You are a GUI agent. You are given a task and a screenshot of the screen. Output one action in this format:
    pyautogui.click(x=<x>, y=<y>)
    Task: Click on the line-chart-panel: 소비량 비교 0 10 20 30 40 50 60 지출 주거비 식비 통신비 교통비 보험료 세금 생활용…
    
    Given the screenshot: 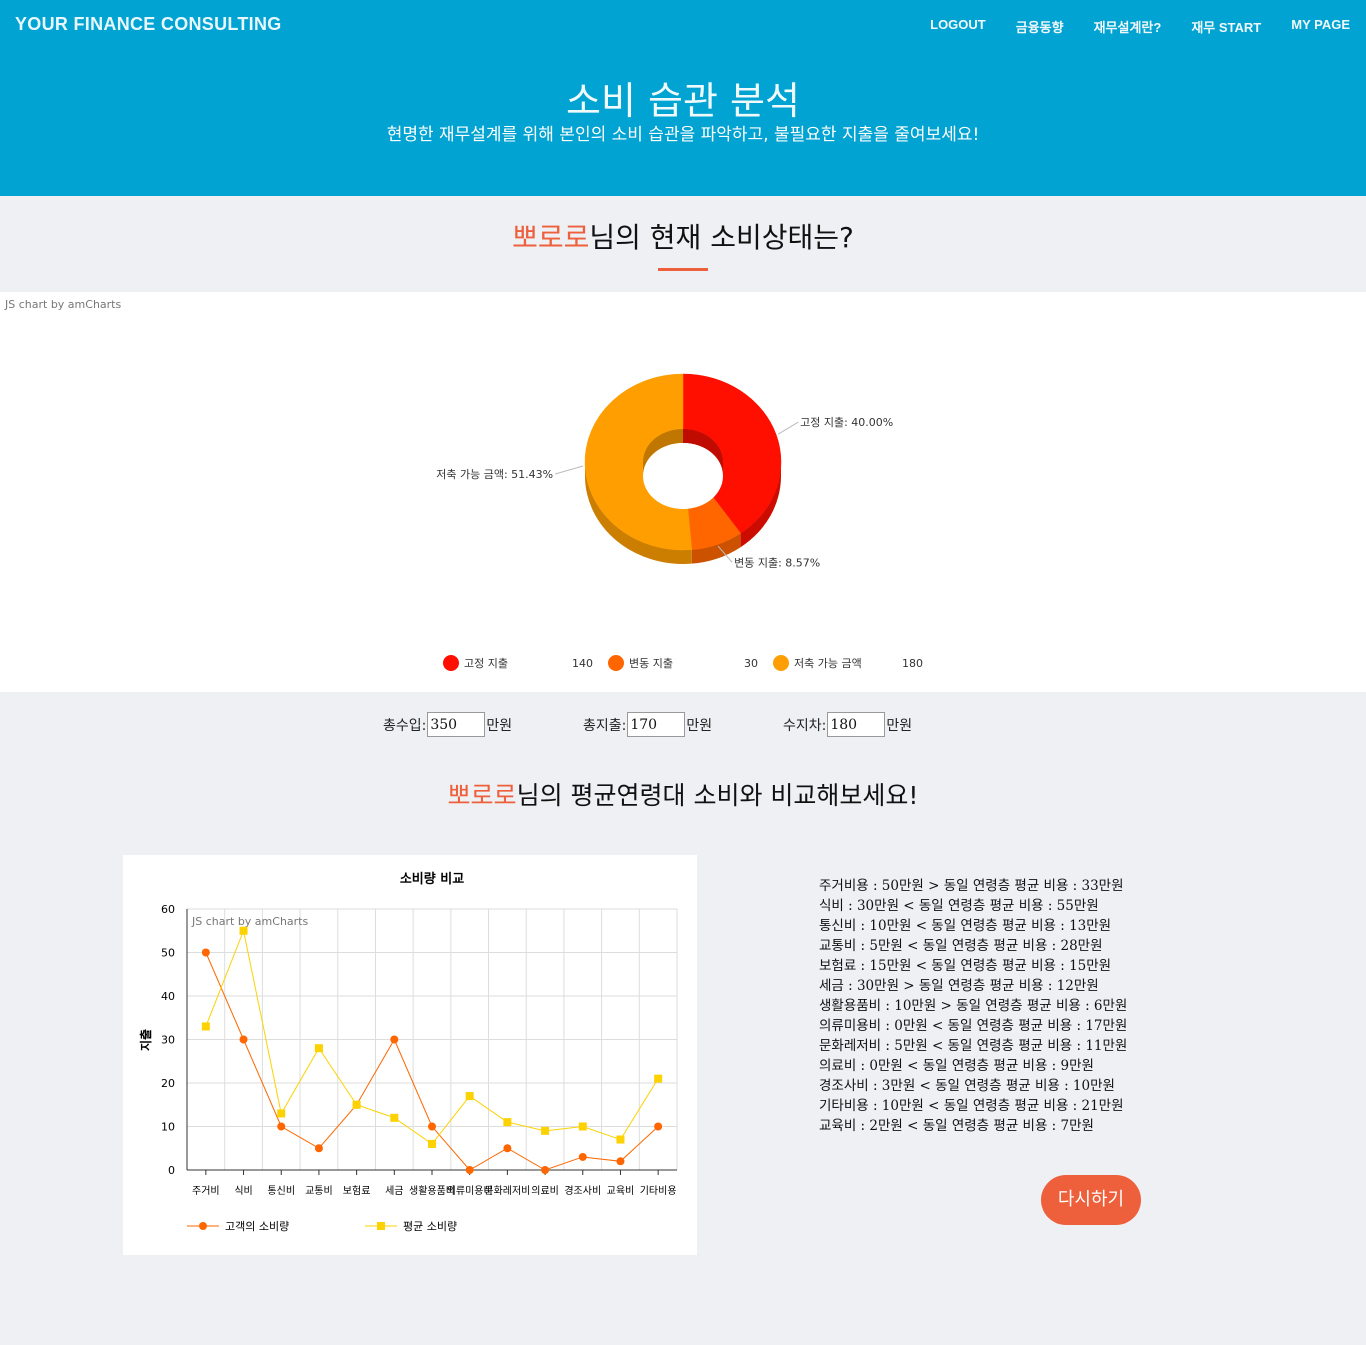 What is the action you would take?
    pyautogui.click(x=410, y=1055)
    